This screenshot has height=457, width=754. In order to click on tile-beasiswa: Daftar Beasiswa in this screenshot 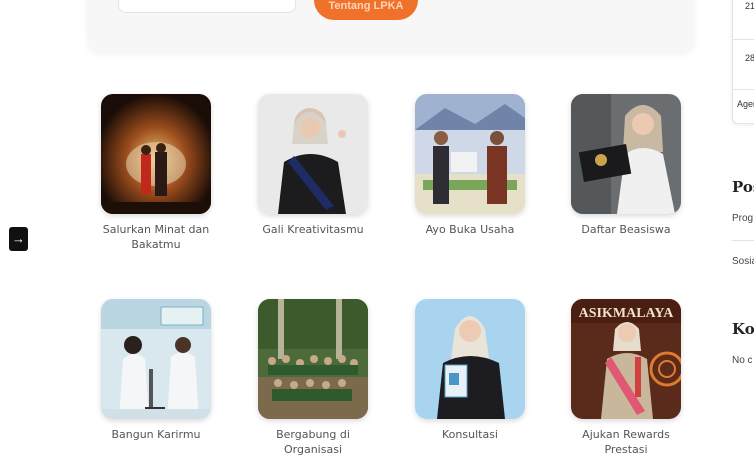, I will do `click(626, 165)`.